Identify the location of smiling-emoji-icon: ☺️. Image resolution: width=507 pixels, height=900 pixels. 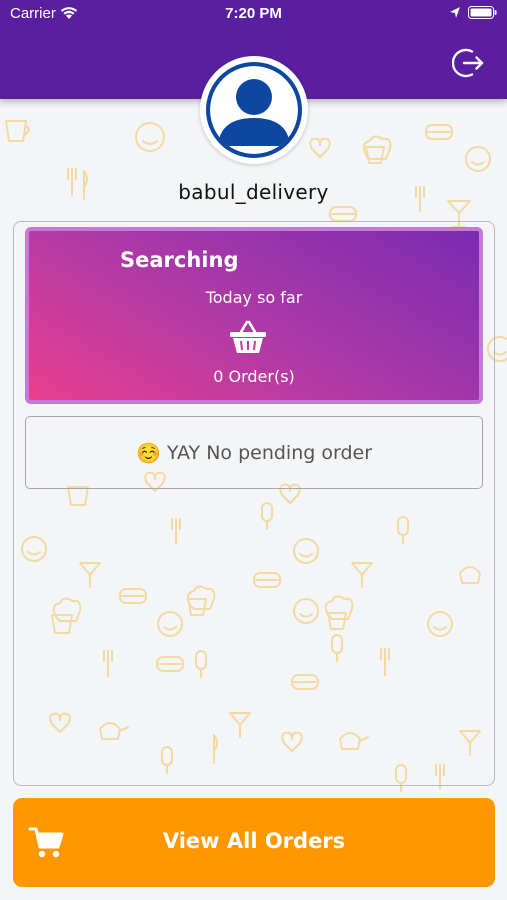
(148, 452).